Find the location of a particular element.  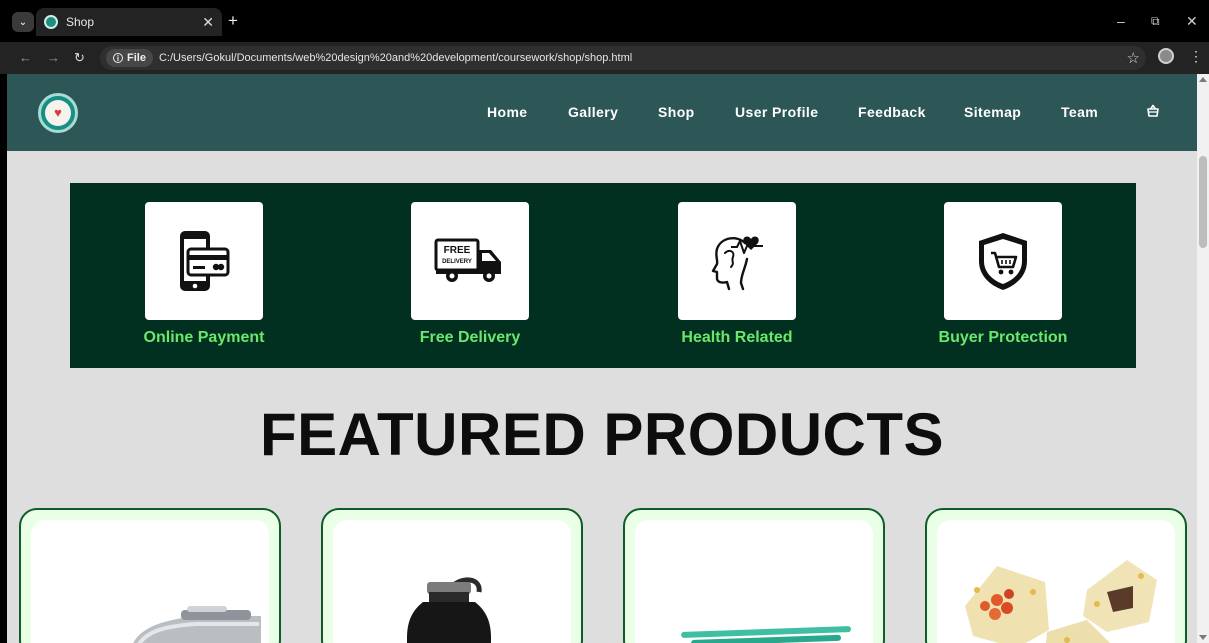

site-info-label: File is located at coordinates (136, 58).